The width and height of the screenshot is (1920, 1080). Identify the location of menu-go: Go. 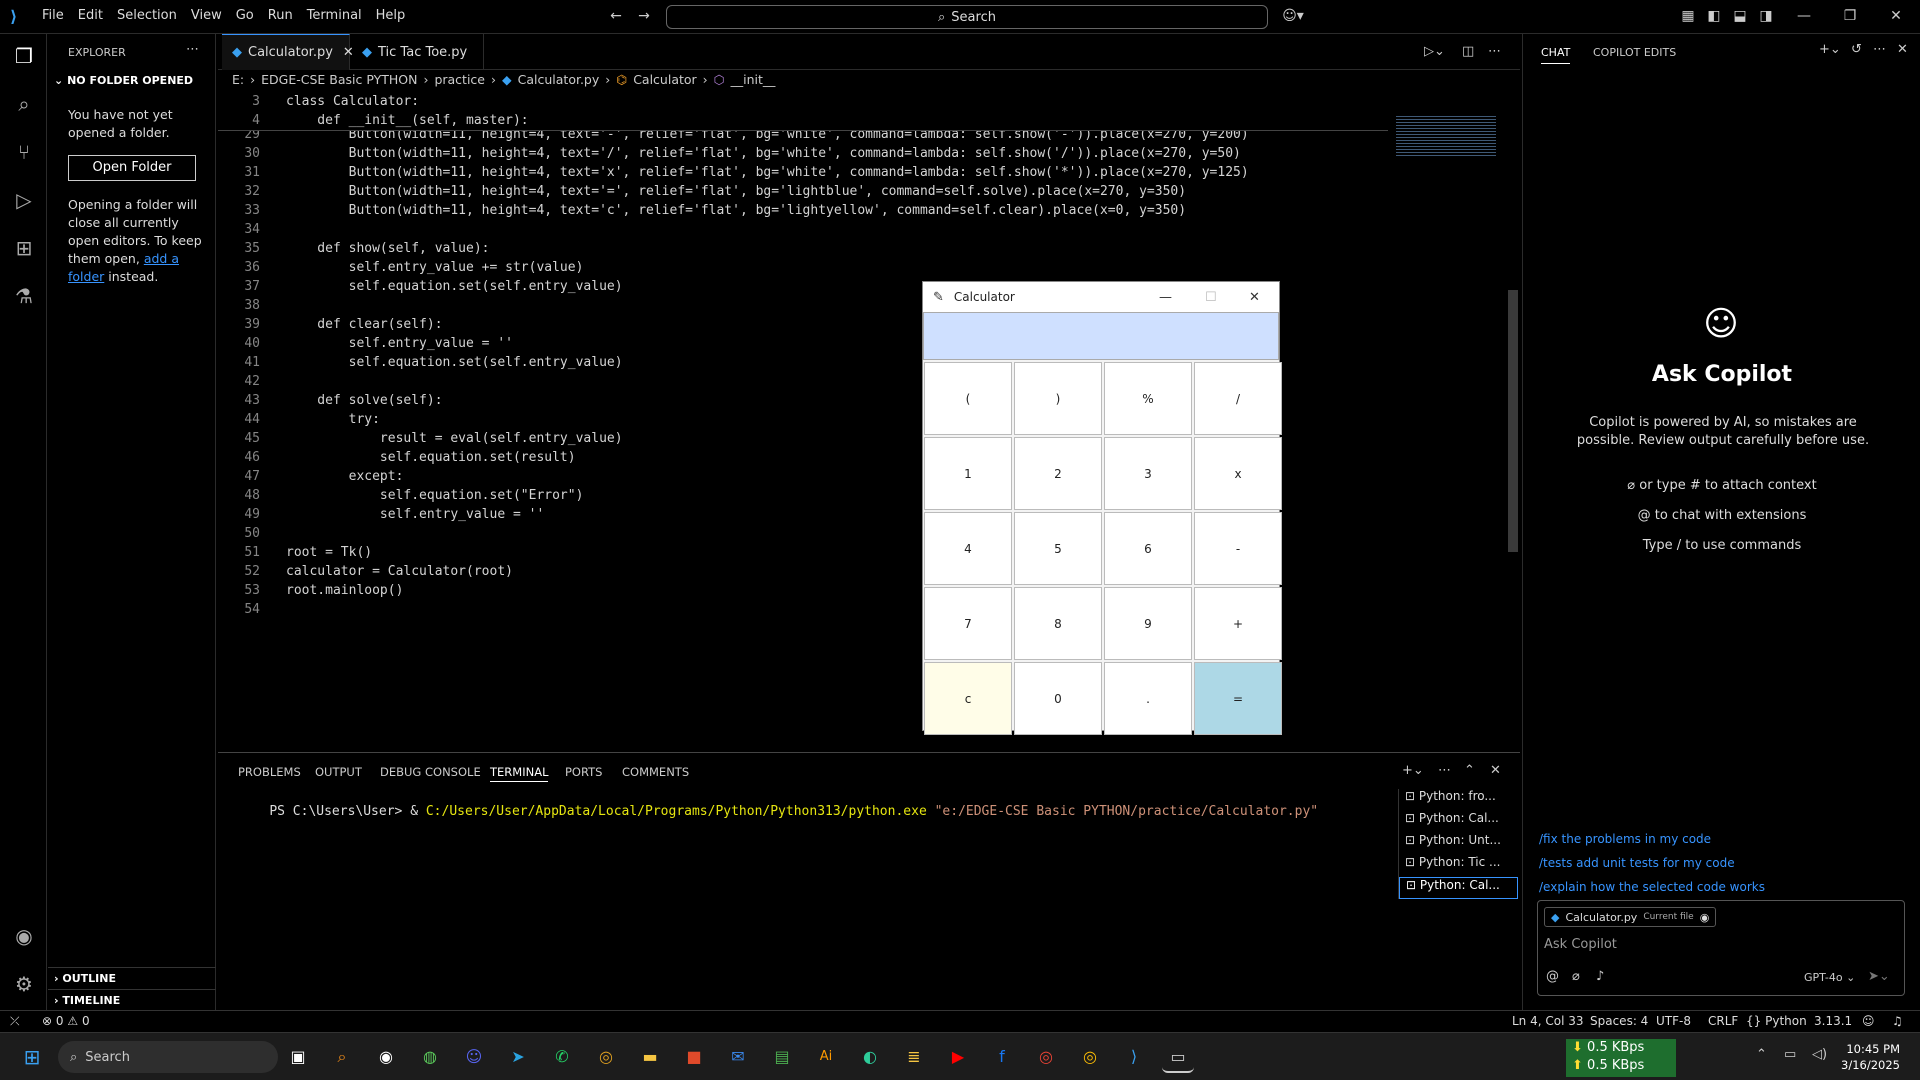
(245, 15).